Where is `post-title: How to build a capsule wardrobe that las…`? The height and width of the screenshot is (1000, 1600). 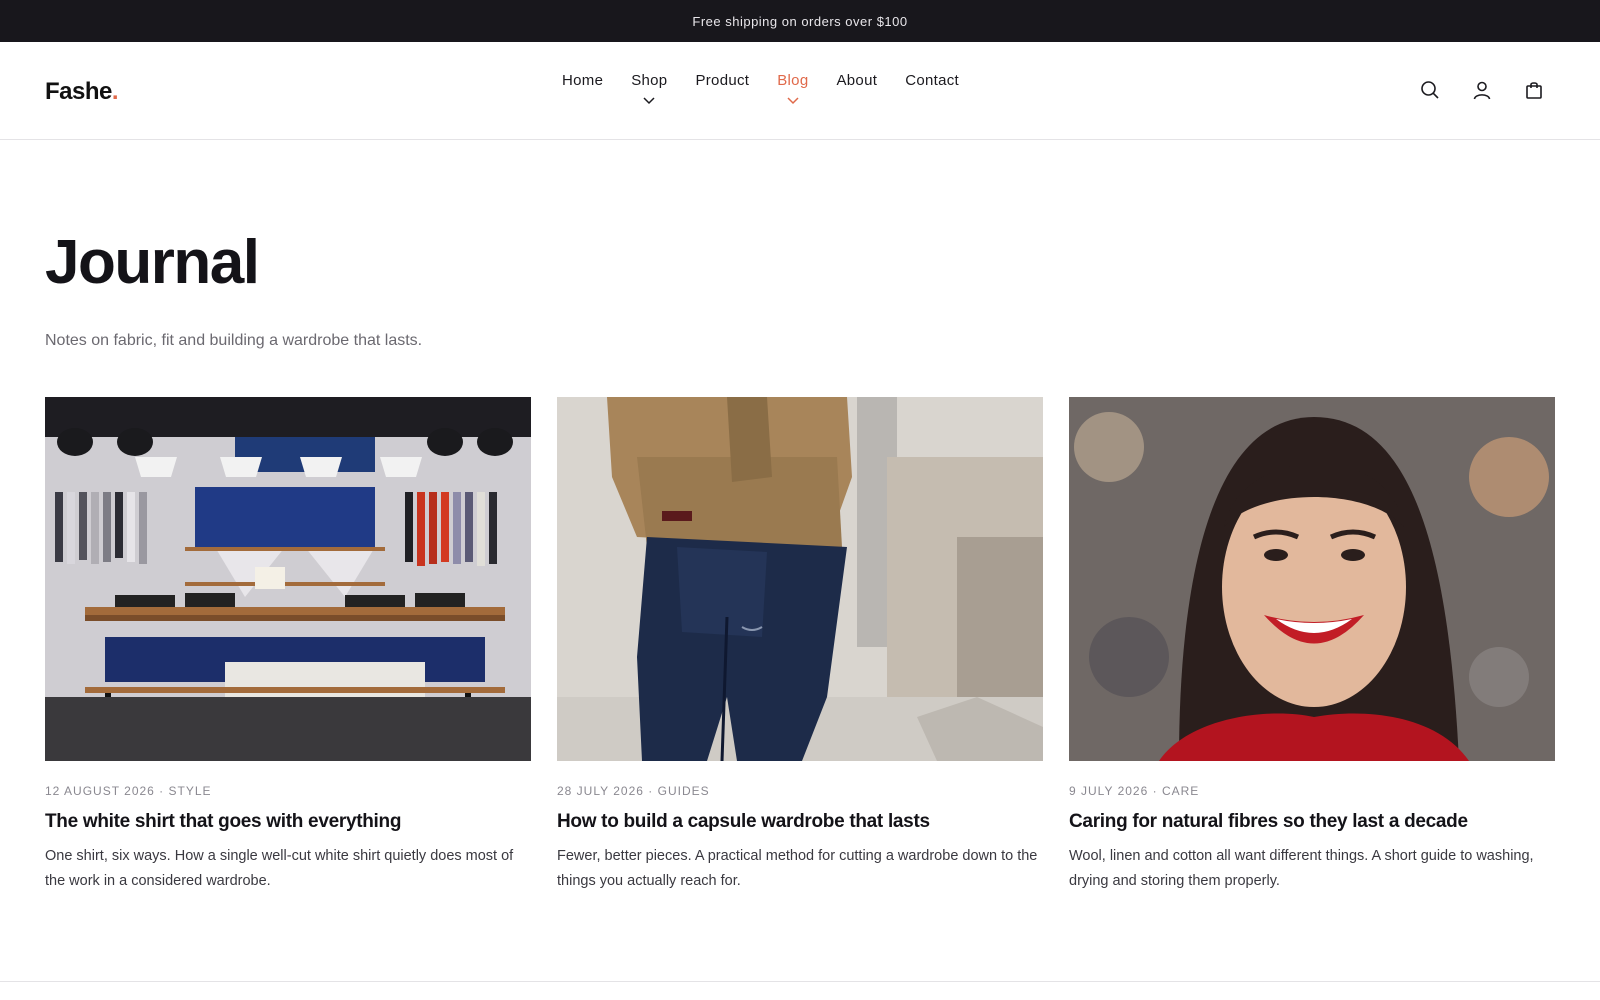 post-title: How to build a capsule wardrobe that las… is located at coordinates (800, 822).